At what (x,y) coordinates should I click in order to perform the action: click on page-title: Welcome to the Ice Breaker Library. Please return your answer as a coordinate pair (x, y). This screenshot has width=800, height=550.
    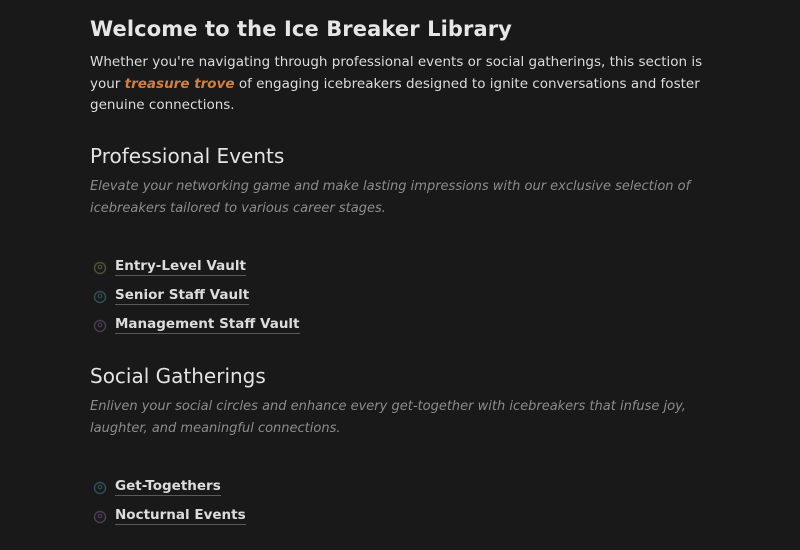
    Looking at the image, I should click on (301, 29).